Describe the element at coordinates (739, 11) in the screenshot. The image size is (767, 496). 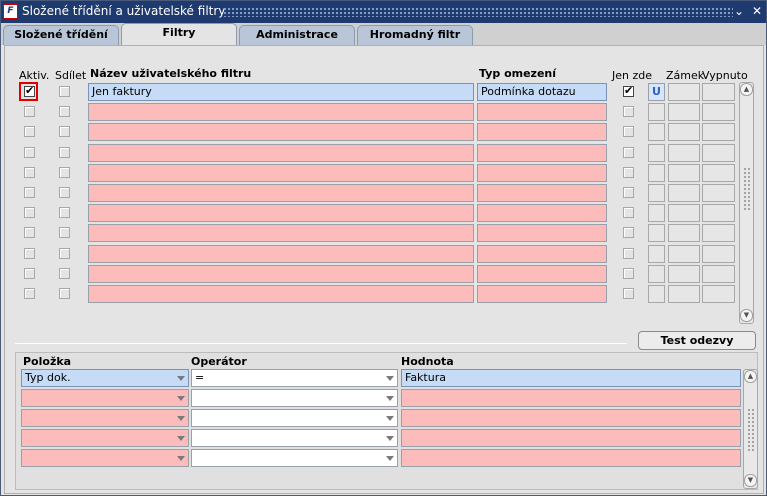
I see `minimize-button: ⌄` at that location.